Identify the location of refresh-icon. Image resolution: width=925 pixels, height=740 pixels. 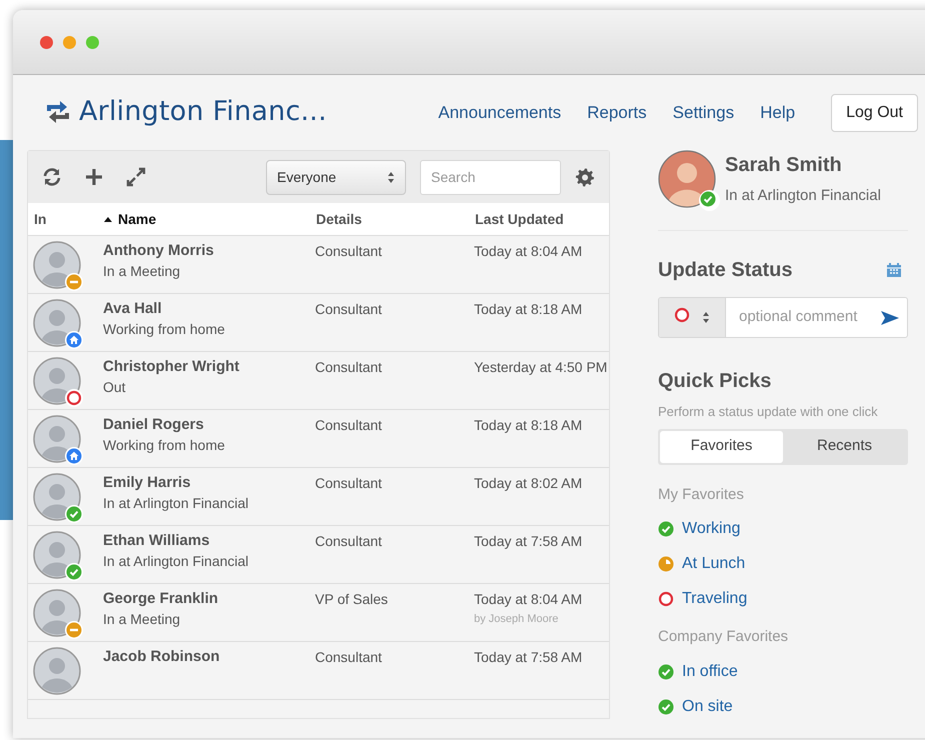
(52, 177).